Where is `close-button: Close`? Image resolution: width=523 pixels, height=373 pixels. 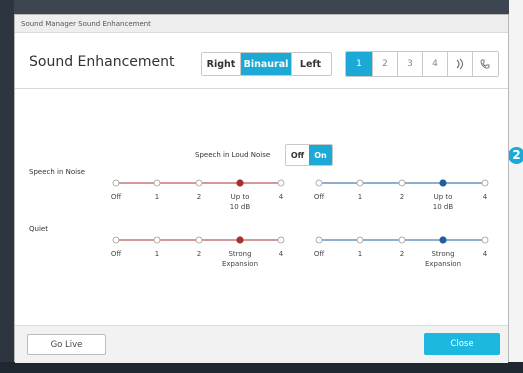
close-button: Close is located at coordinates (462, 344).